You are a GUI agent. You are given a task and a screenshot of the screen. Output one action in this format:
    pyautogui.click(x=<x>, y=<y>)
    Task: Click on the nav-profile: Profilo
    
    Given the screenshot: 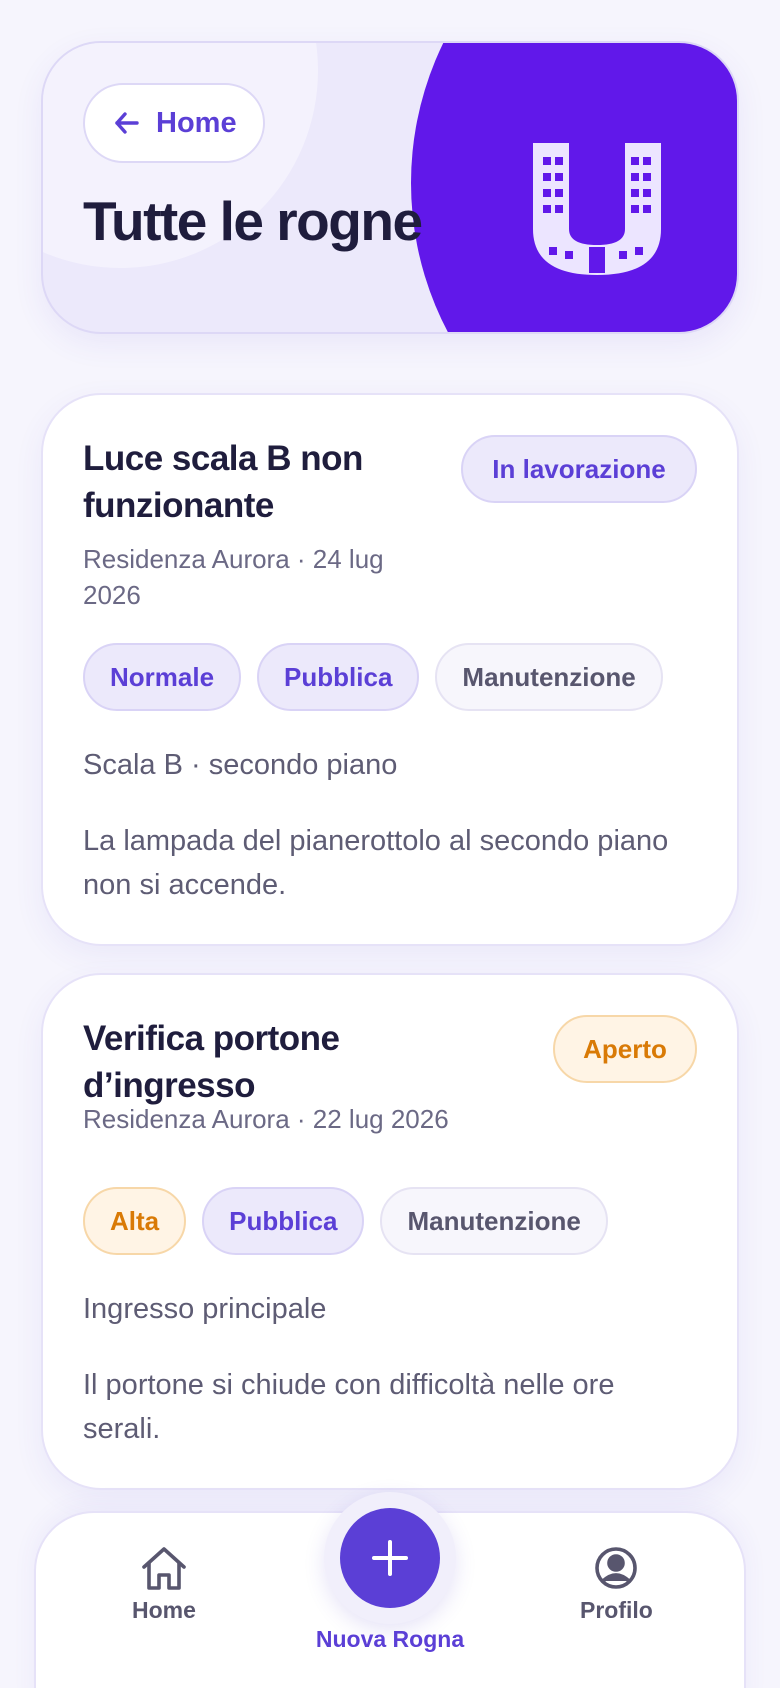 What is the action you would take?
    pyautogui.click(x=616, y=1583)
    